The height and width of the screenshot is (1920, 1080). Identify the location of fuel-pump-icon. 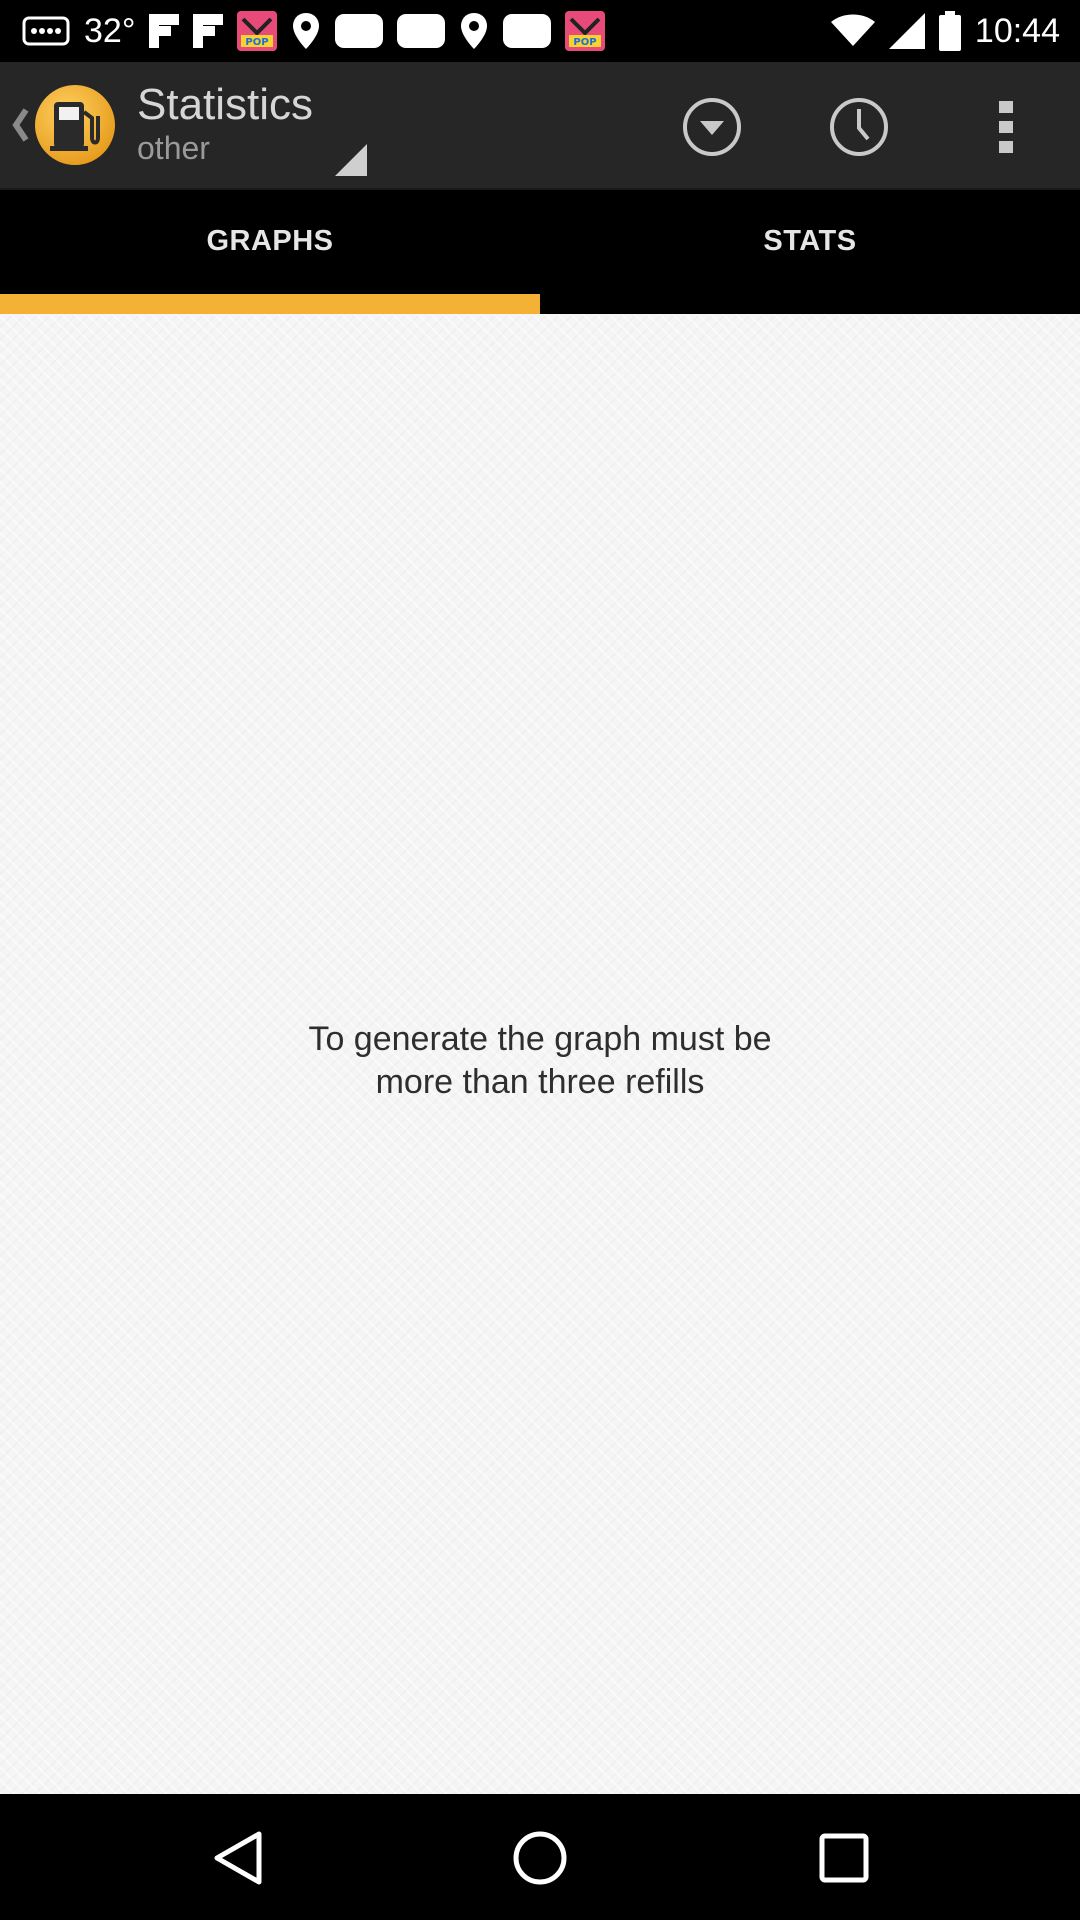
(75, 125).